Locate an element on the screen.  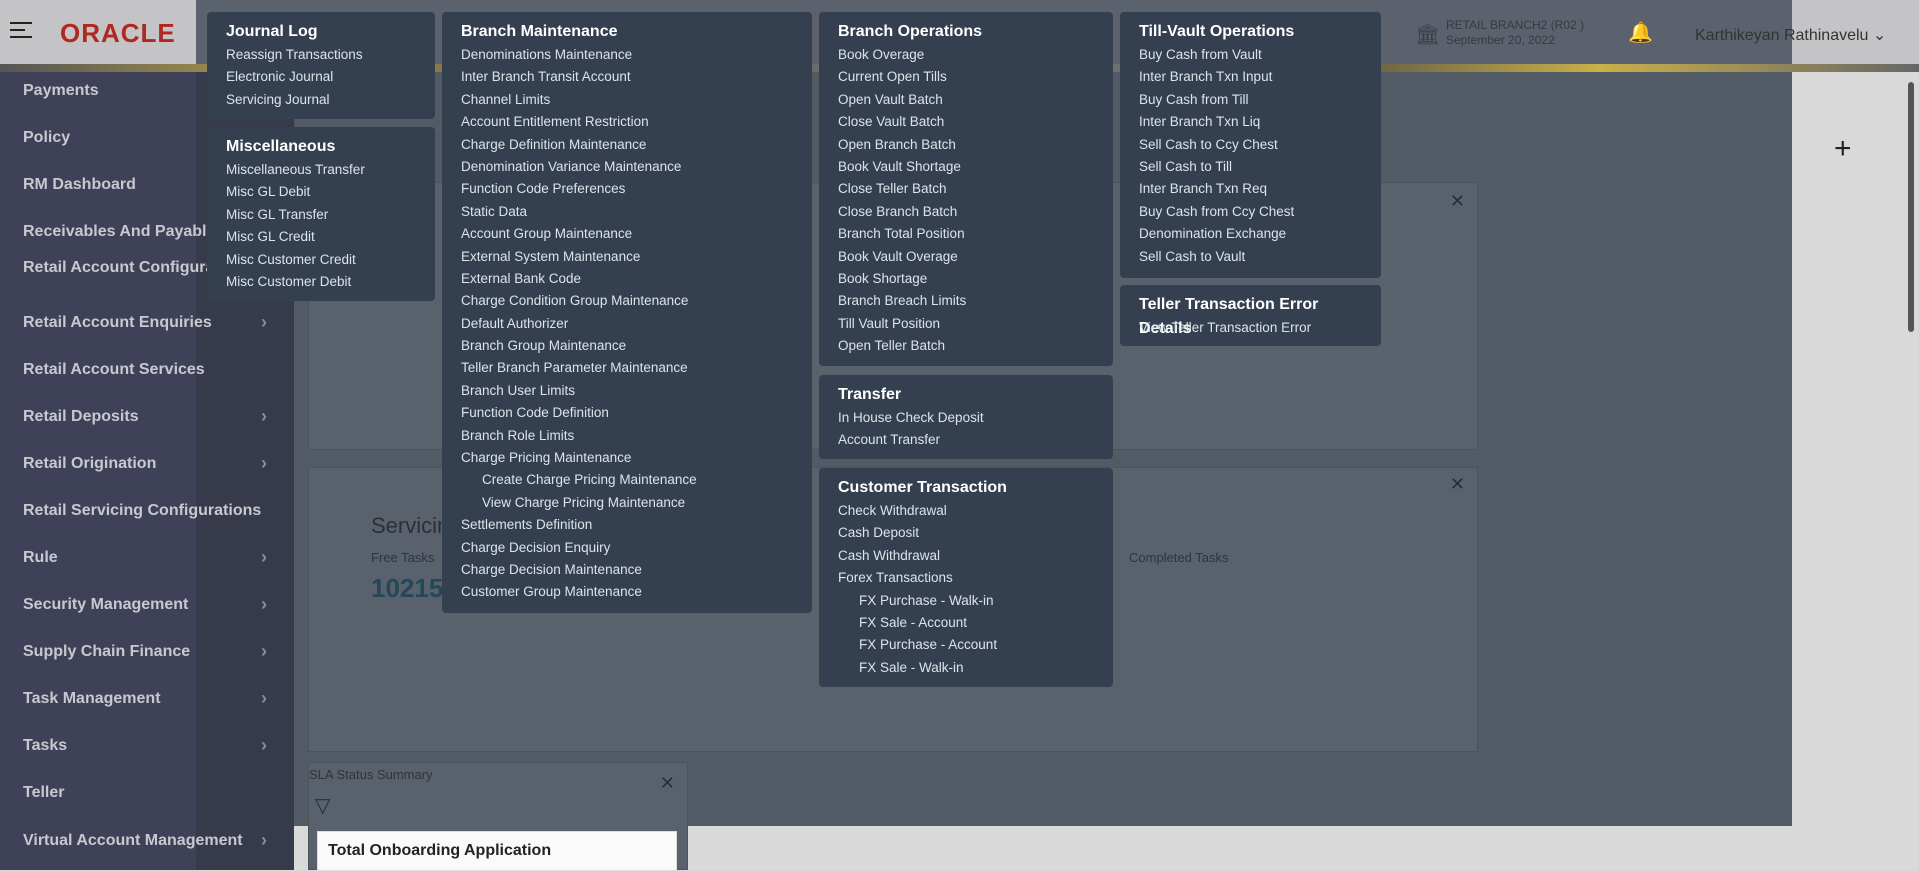
sidebar-item-retail-deposits: Retail Deposits › is located at coordinates (153, 416).